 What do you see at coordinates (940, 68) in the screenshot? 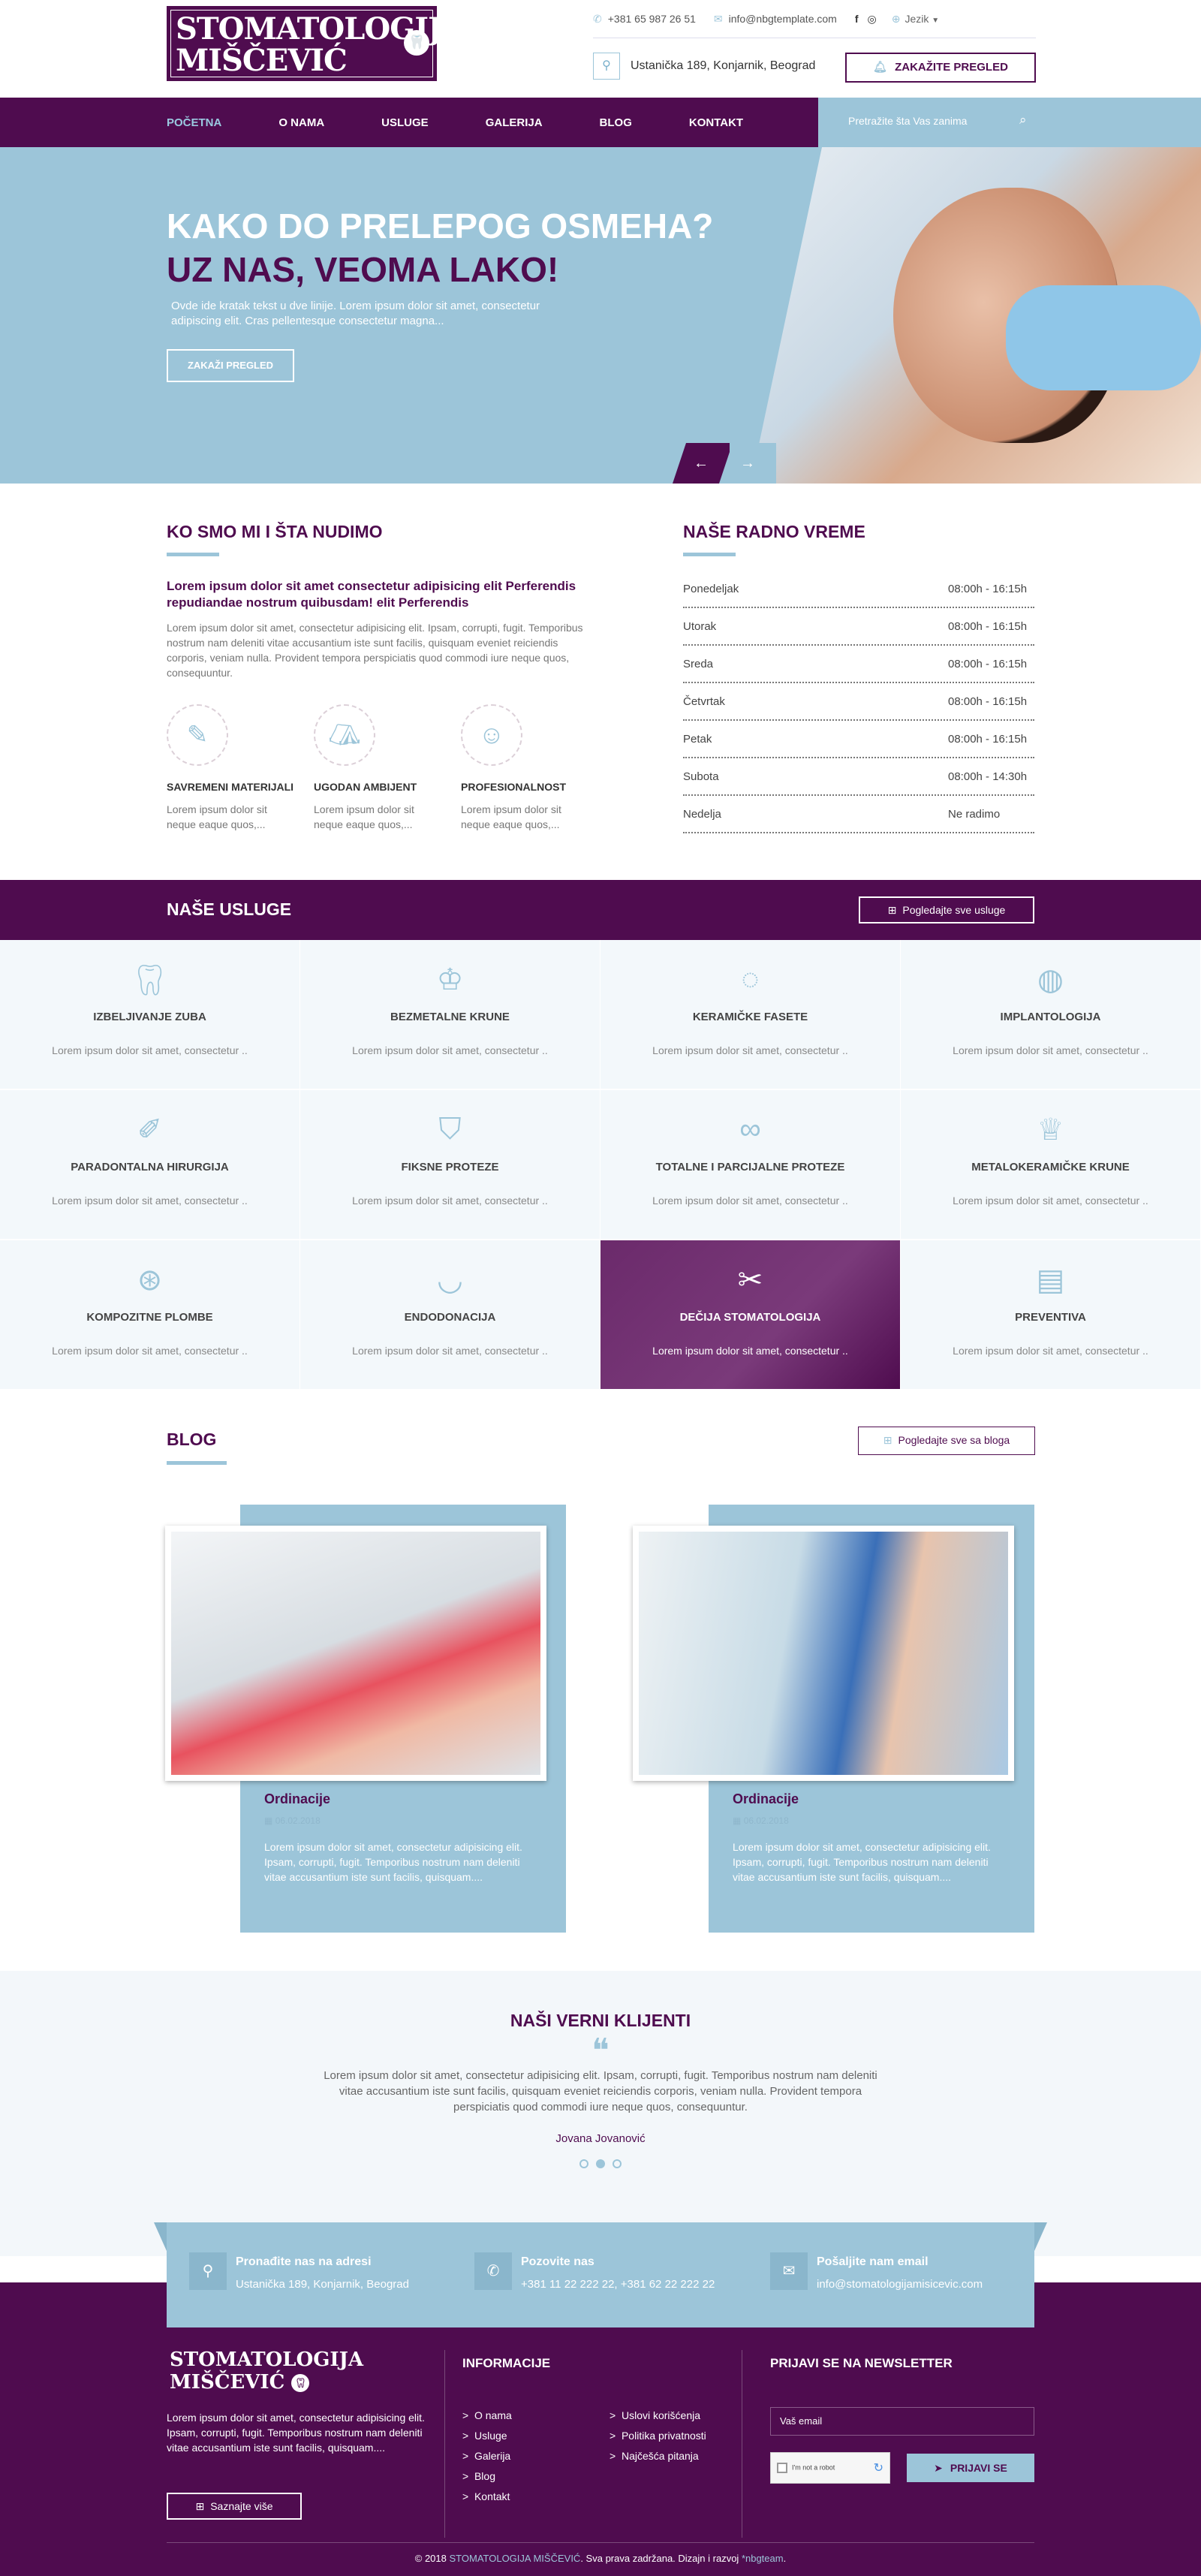
I see `book-appointment-button: 🔔︎ ZAKAŽITE PREGLED` at bounding box center [940, 68].